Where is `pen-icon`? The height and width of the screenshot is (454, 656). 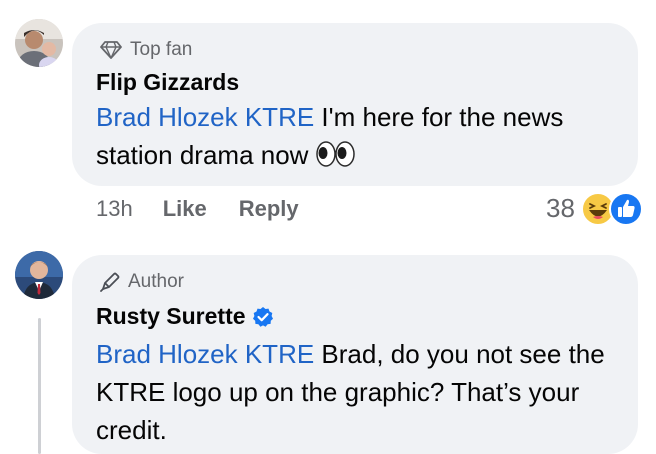
pen-icon is located at coordinates (110, 282).